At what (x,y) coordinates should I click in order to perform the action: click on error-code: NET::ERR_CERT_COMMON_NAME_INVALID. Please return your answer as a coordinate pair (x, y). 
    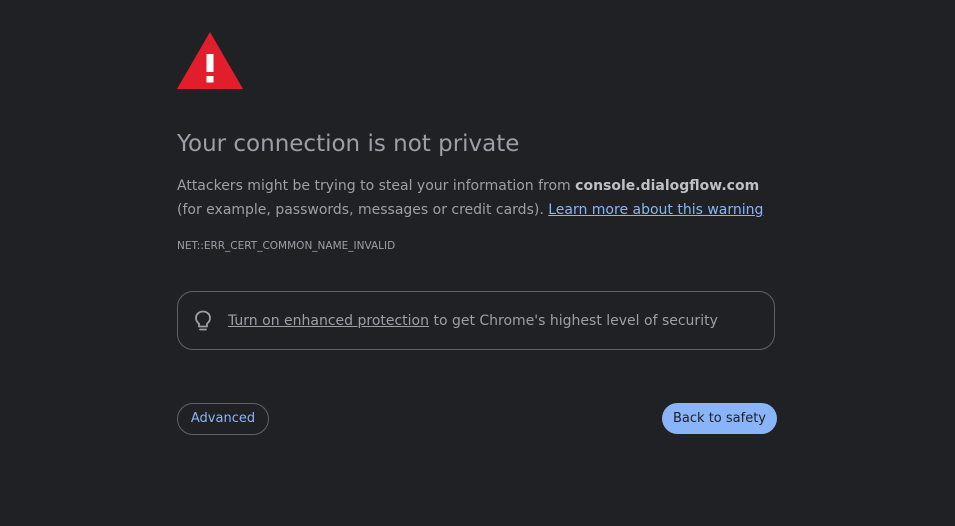
    Looking at the image, I should click on (286, 246).